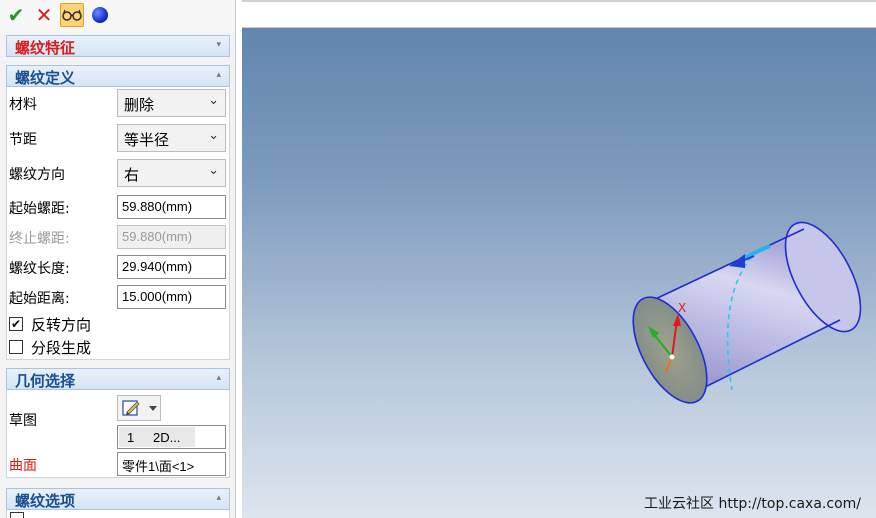 The width and height of the screenshot is (876, 518). I want to click on thread-options-title: 螺纹选项, so click(45, 501).